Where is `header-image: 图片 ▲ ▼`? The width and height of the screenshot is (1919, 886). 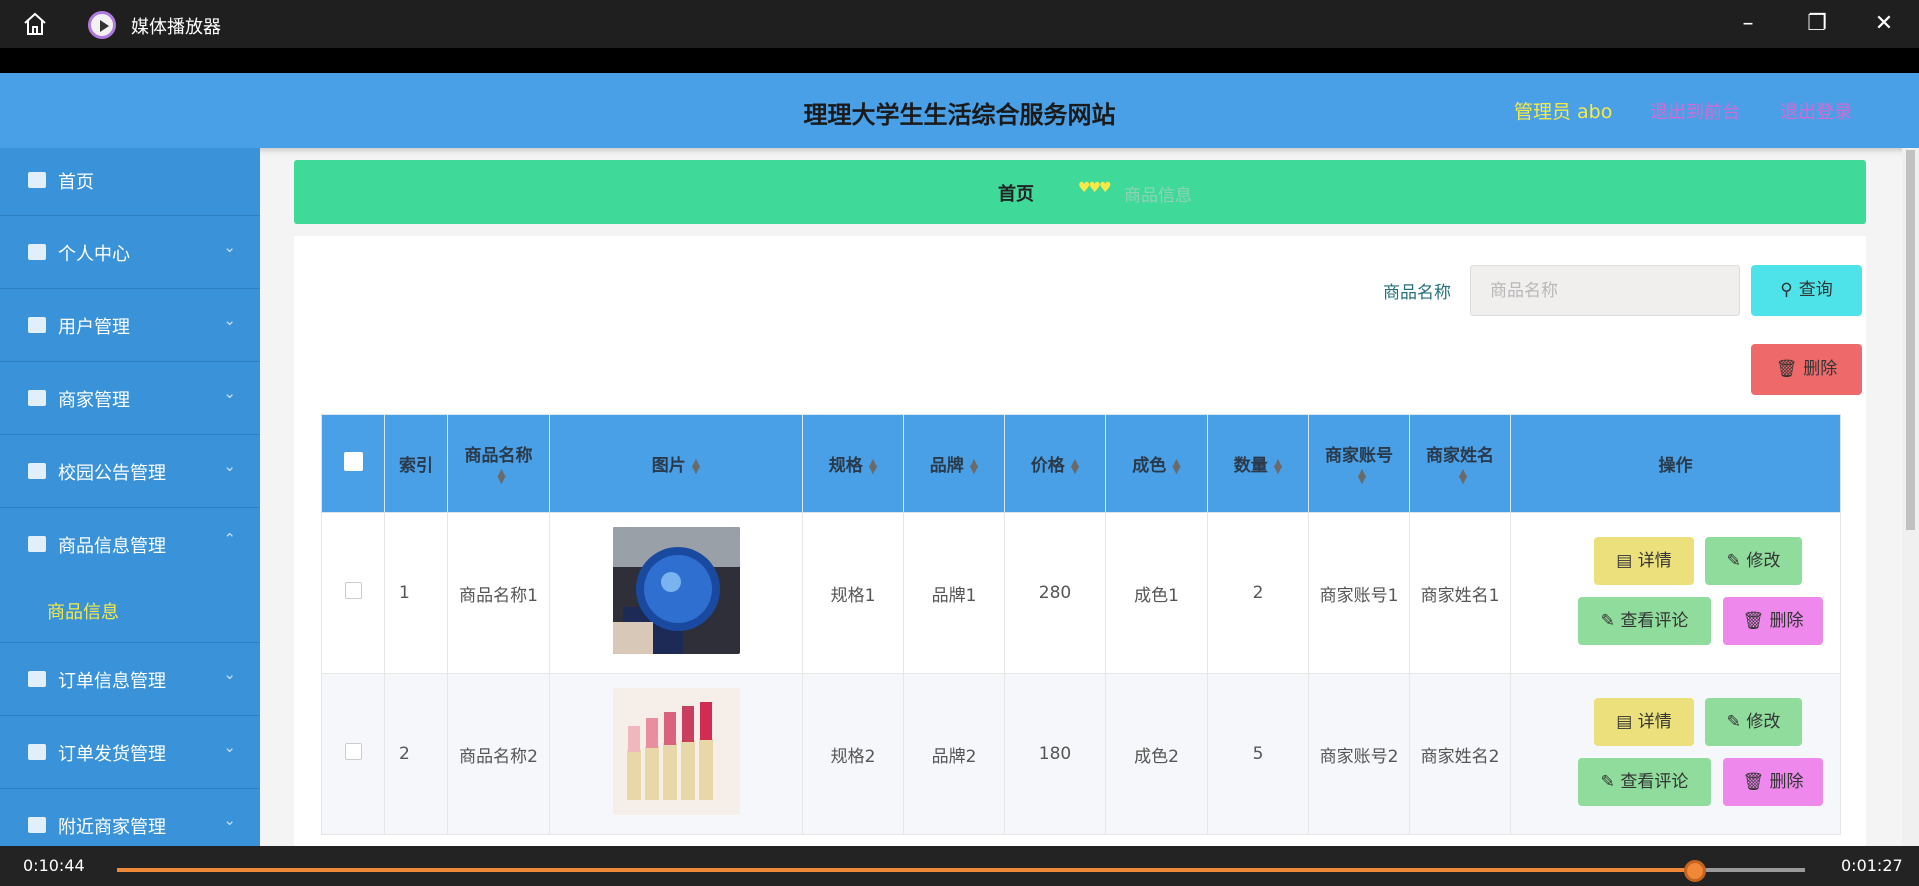
header-image: 图片 ▲ ▼ is located at coordinates (676, 463).